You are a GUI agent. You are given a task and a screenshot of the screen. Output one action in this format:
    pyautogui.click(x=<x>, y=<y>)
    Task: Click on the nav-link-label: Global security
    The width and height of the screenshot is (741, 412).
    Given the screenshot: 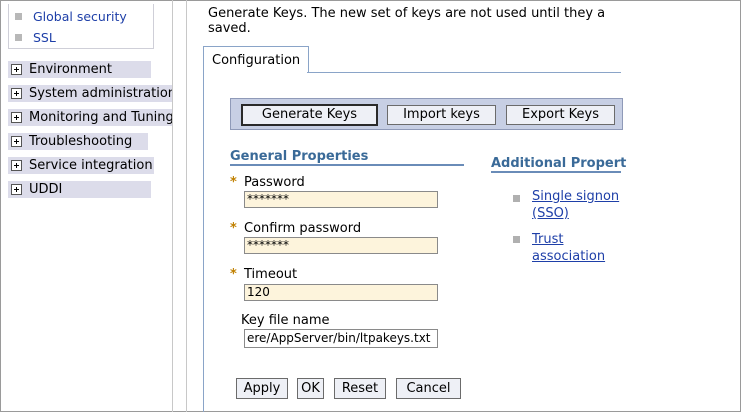 What is the action you would take?
    pyautogui.click(x=80, y=16)
    